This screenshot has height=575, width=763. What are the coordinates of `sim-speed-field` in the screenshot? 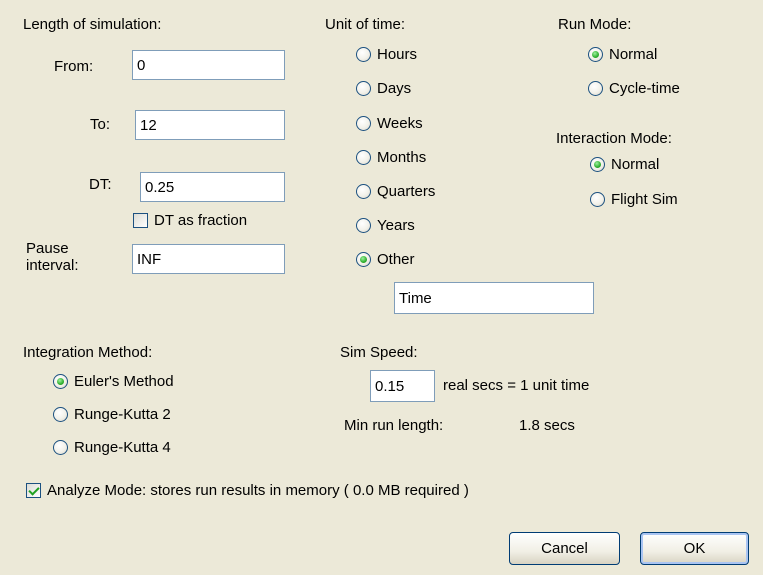 It's located at (402, 386).